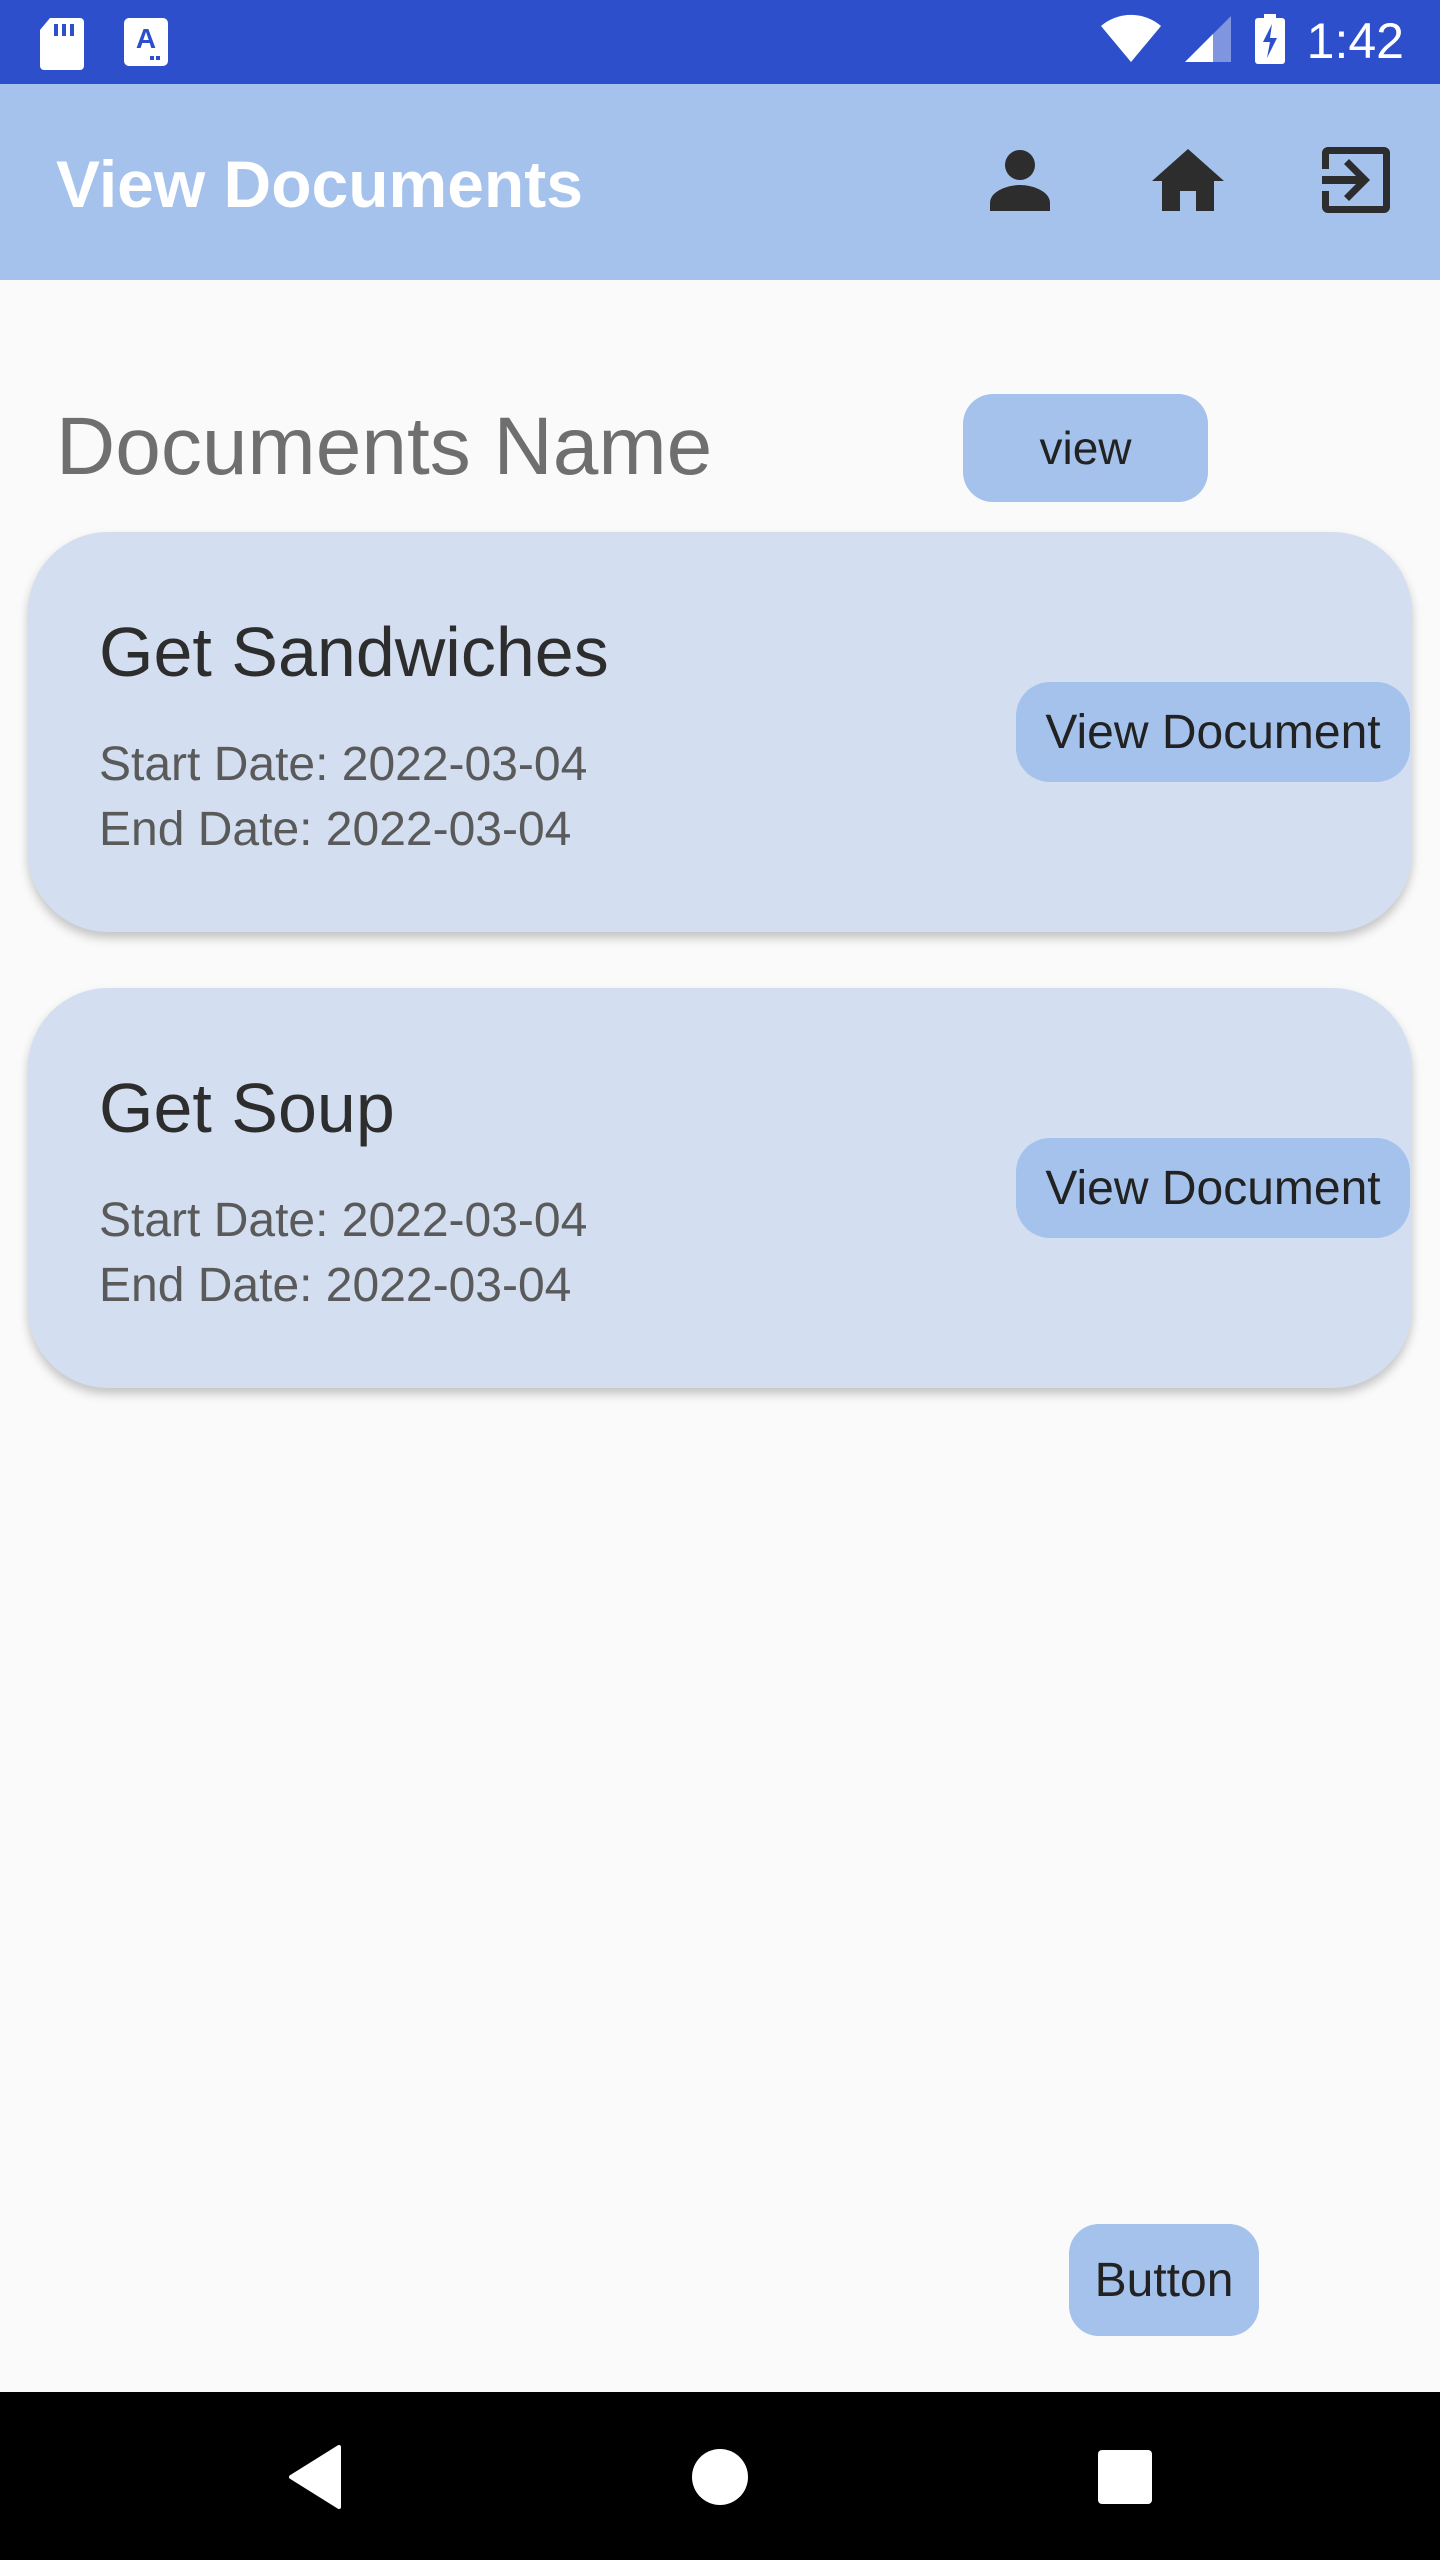  Describe the element at coordinates (104, 46) in the screenshot. I see `status-bar-left: A` at that location.